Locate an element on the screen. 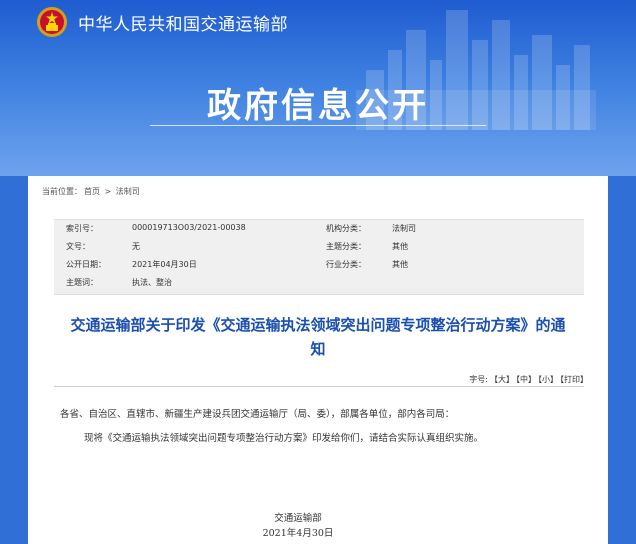  industry-label: 行业分类： is located at coordinates (346, 264).